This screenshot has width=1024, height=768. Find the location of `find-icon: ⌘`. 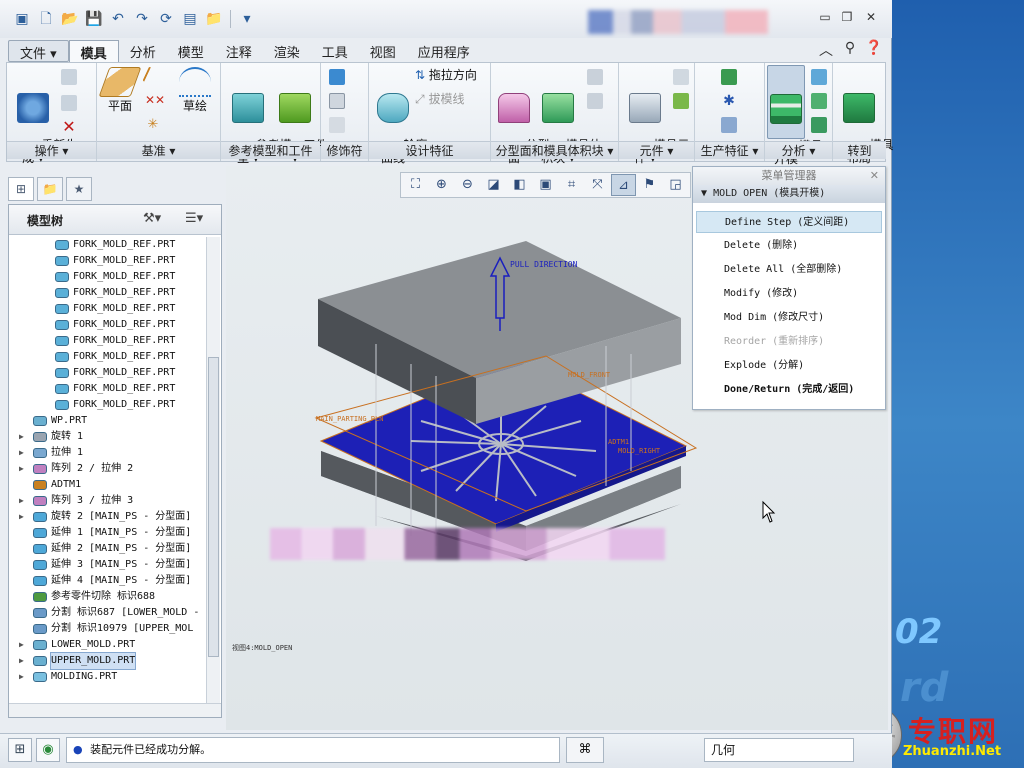

find-icon: ⌘ is located at coordinates (585, 750).